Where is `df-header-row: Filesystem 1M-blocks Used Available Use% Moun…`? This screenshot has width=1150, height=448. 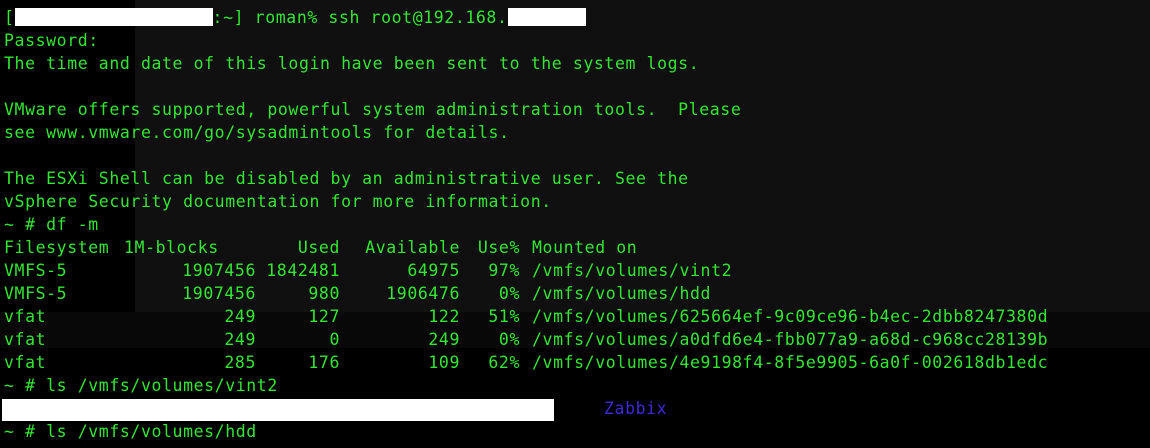 df-header-row: Filesystem 1M-blocks Used Available Use% Moun… is located at coordinates (320, 247).